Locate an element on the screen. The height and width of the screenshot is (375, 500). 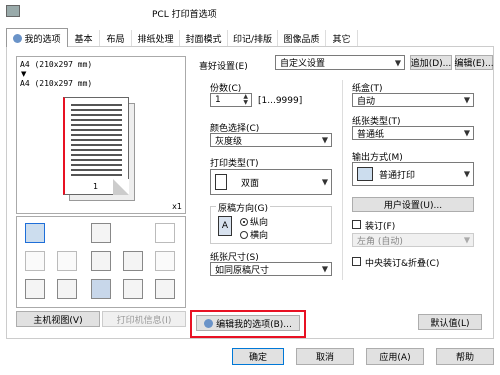
page-curl is located at coordinates (121, 187).